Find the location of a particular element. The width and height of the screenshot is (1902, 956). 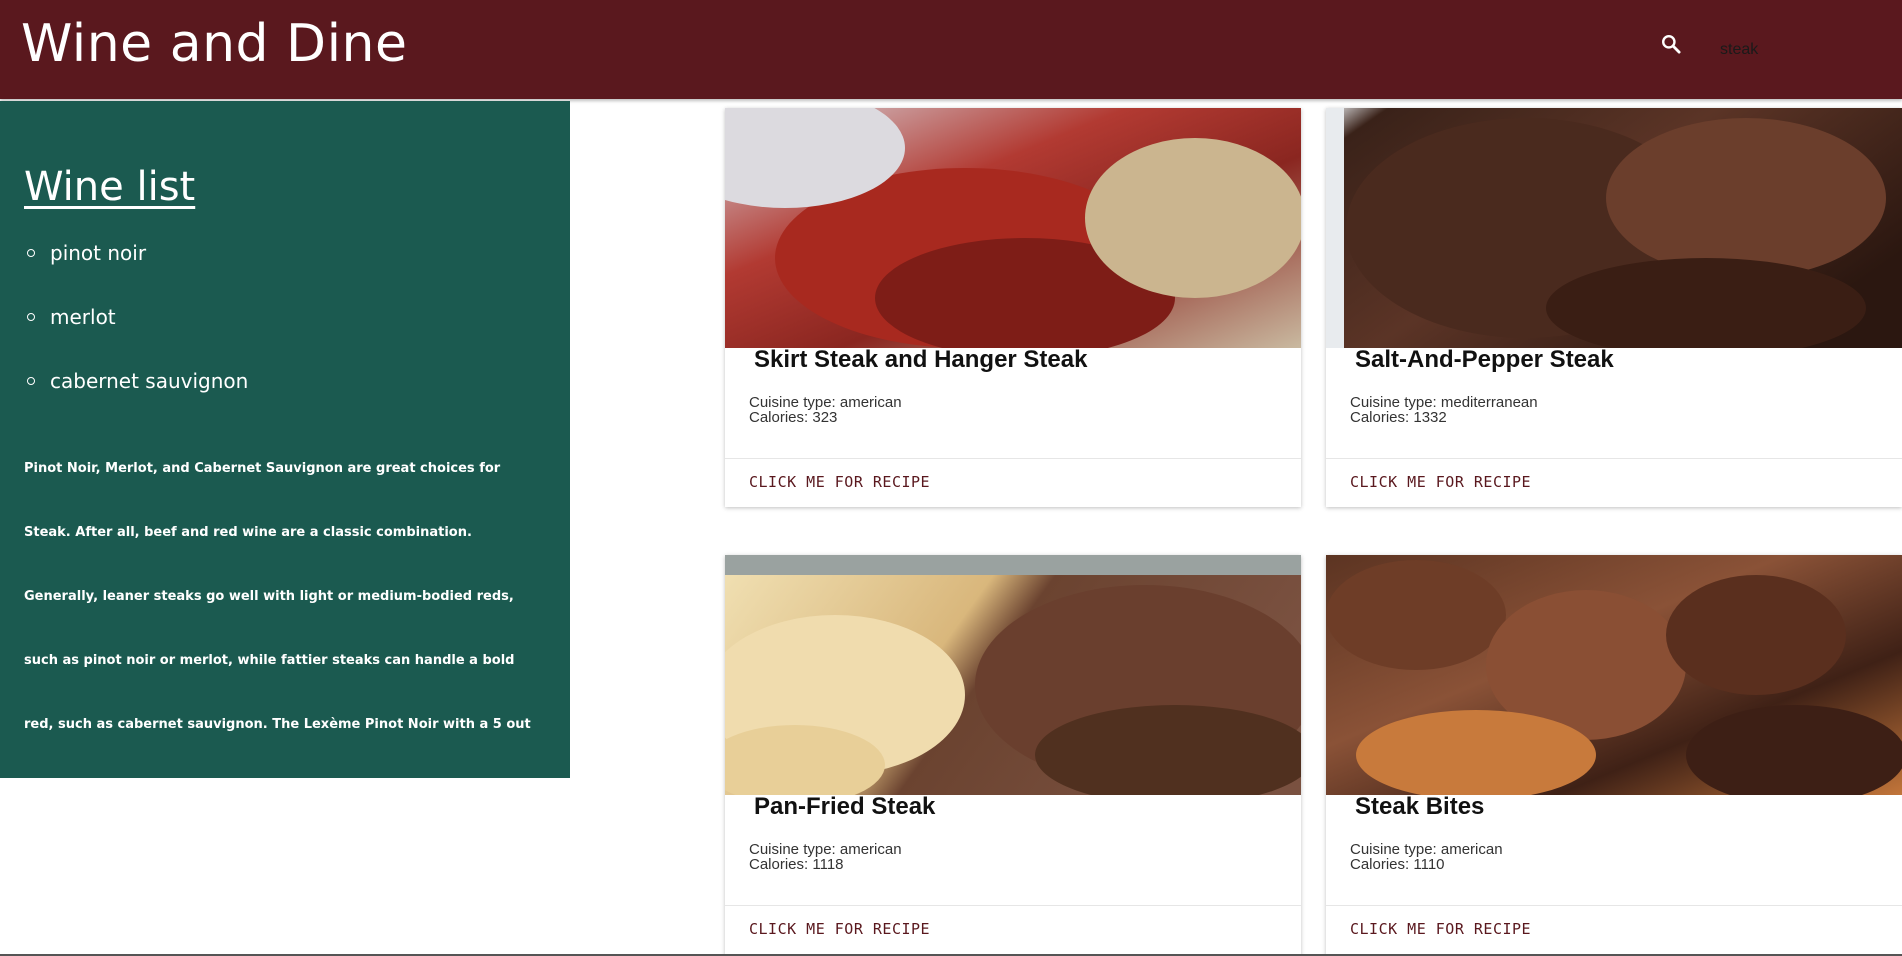

calories: Calories: 1118 is located at coordinates (796, 864).